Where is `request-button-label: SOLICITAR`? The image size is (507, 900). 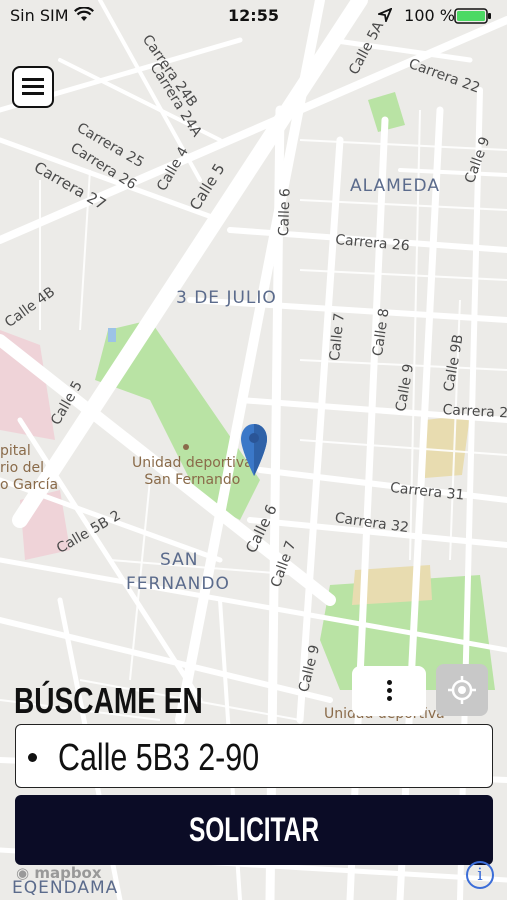
request-button-label: SOLICITAR is located at coordinates (254, 830).